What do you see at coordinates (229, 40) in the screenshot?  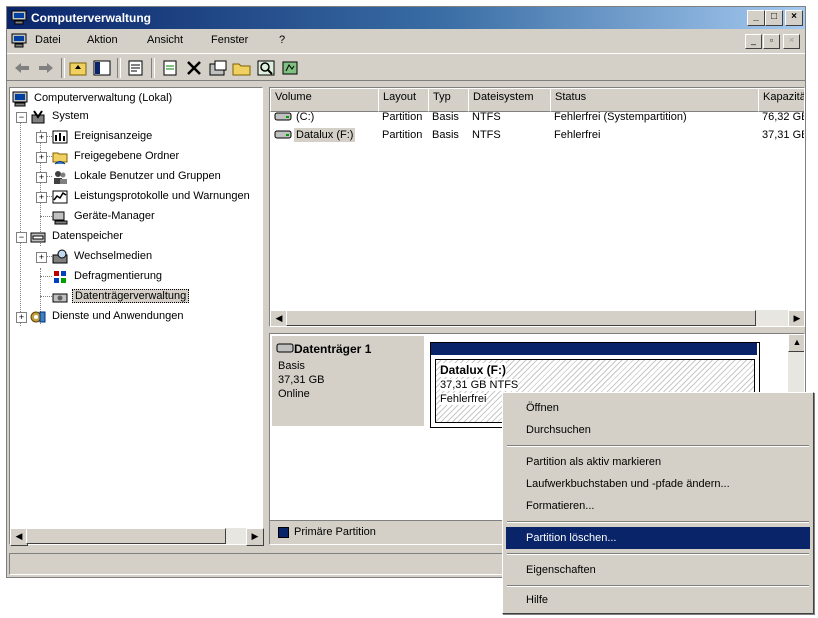 I see `menu-fenster: Fenster` at bounding box center [229, 40].